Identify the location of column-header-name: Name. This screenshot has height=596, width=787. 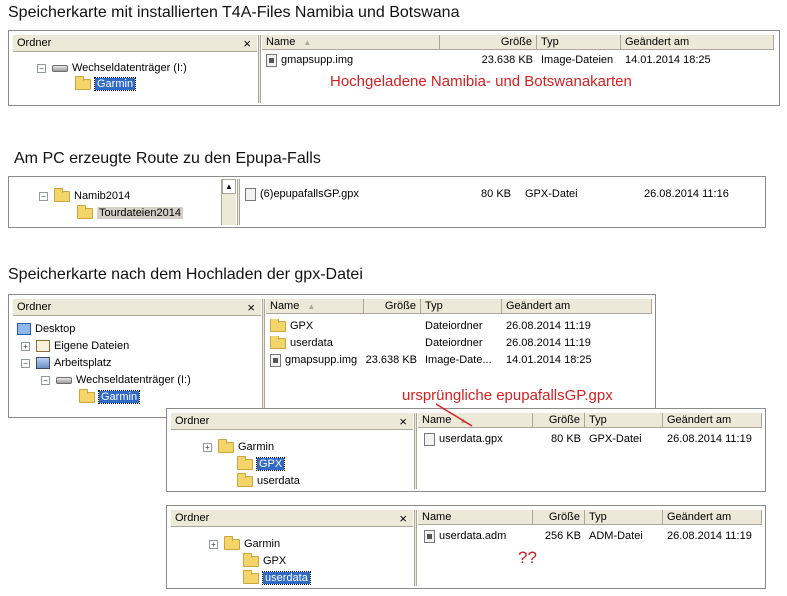
(475, 517).